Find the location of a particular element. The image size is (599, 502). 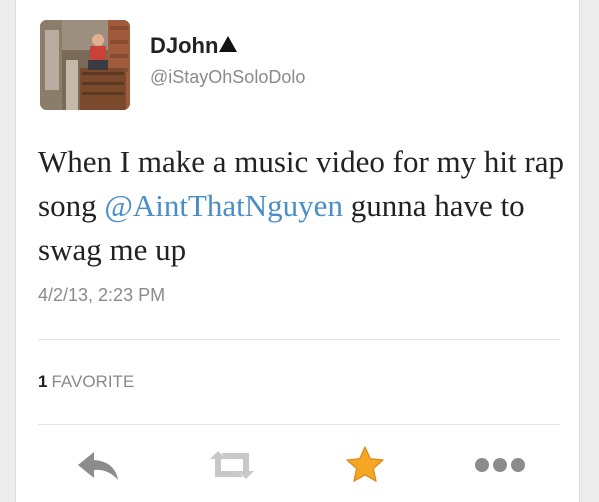

user-handle: @iStayOhSoloDolo is located at coordinates (227, 77).